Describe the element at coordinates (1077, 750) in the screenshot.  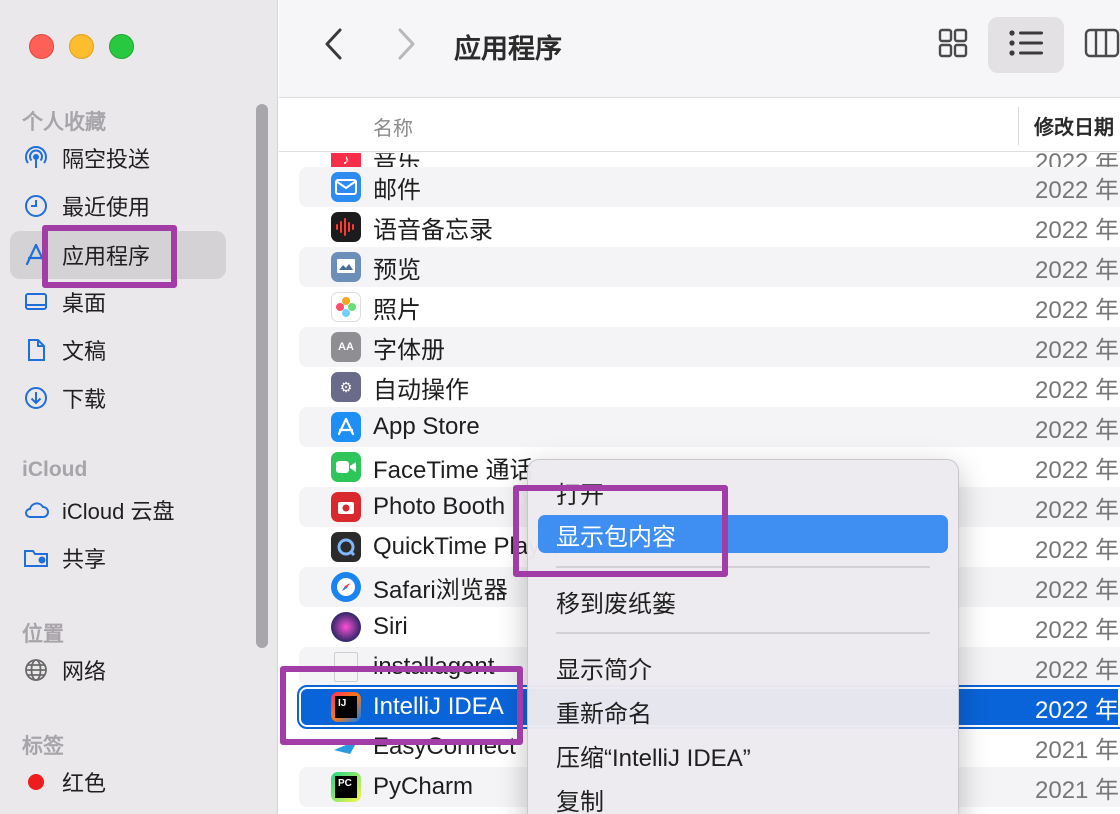
I see `file-date: 2021 年` at that location.